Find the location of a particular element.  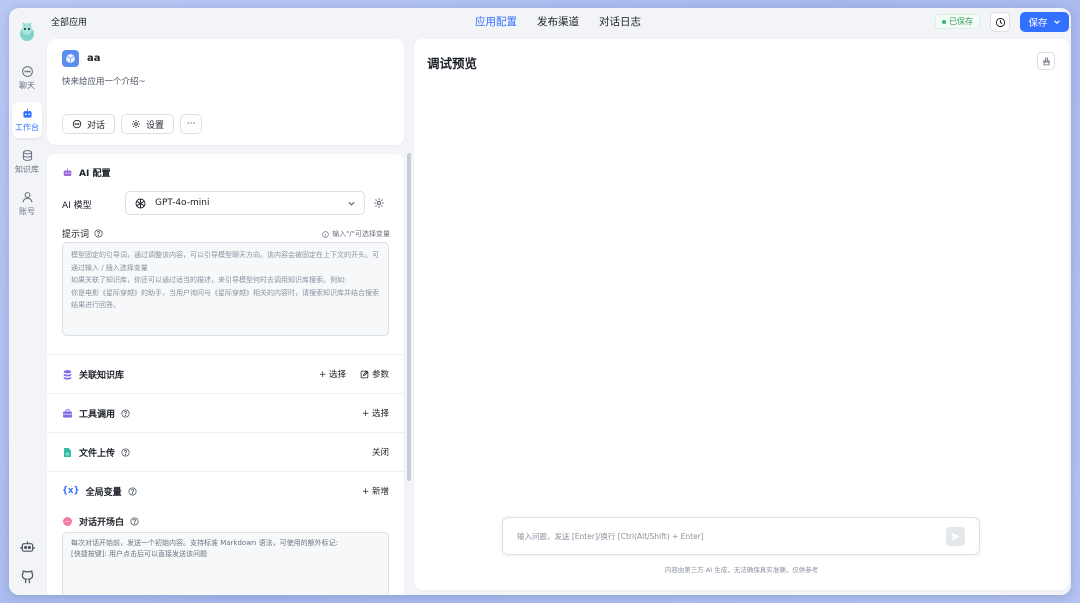

chat-button-label: 对话 is located at coordinates (96, 125).